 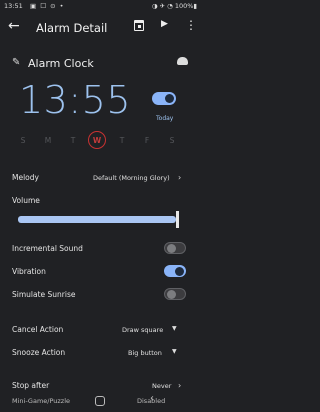 What do you see at coordinates (23, 140) in the screenshot?
I see `day-sunday: S` at bounding box center [23, 140].